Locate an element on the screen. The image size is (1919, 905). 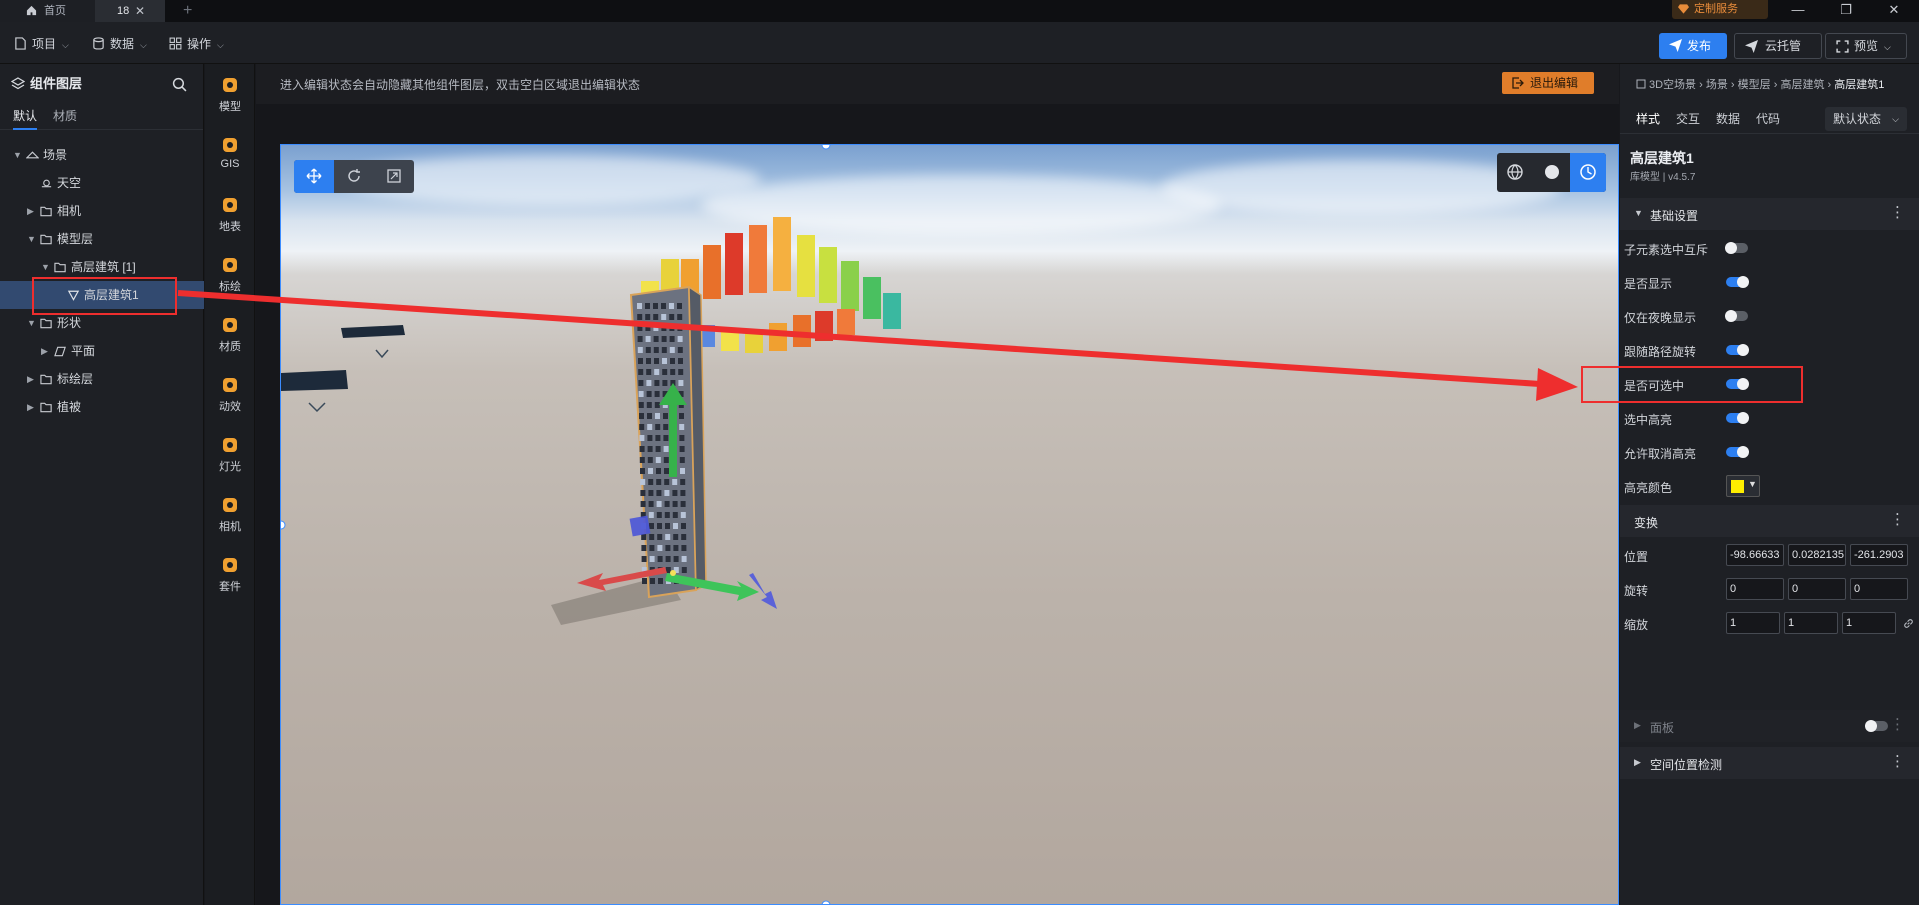
rail-item-pin: 标绘 is located at coordinates (230, 281).